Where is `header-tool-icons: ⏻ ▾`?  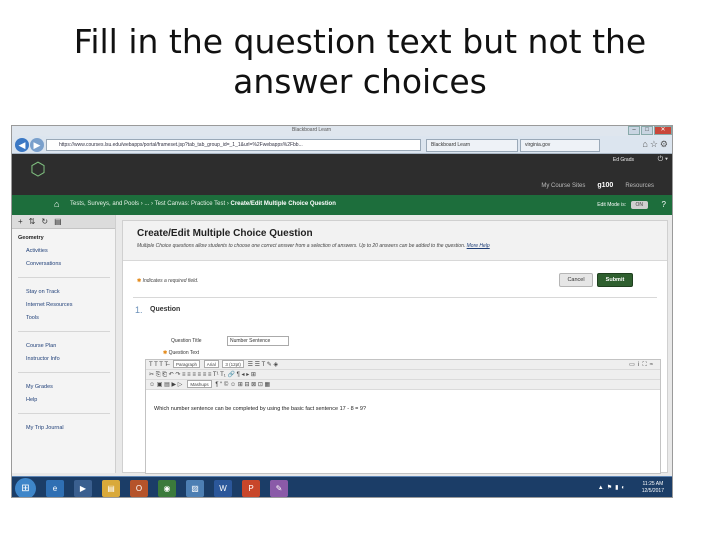
header-tool-icons: ⏻ ▾ is located at coordinates (663, 160).